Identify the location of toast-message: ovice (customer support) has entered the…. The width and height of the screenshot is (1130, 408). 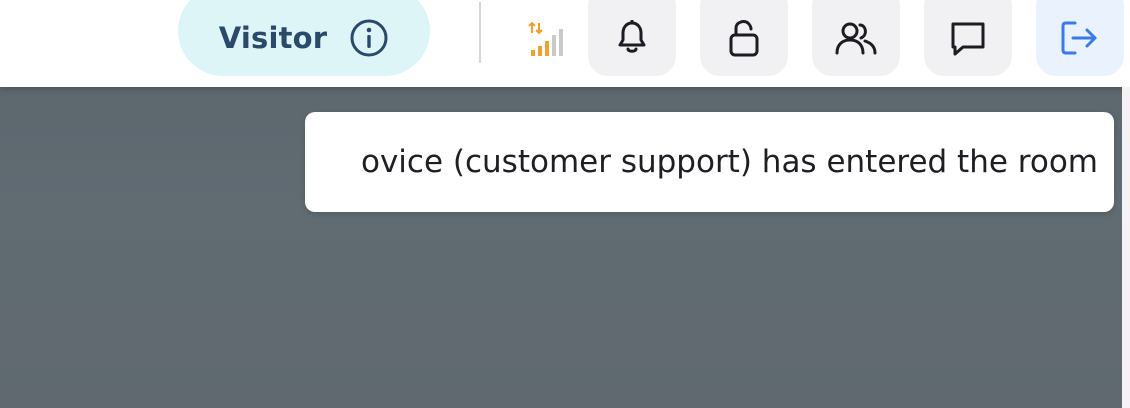
(729, 162).